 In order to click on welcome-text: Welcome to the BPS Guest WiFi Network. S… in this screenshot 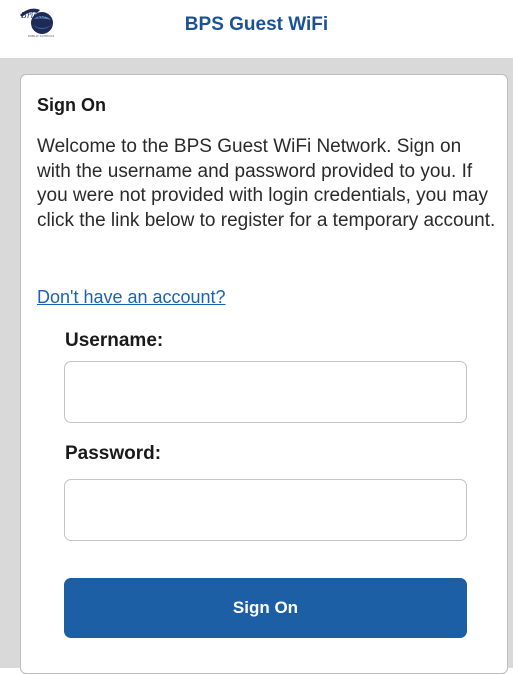, I will do `click(266, 183)`.